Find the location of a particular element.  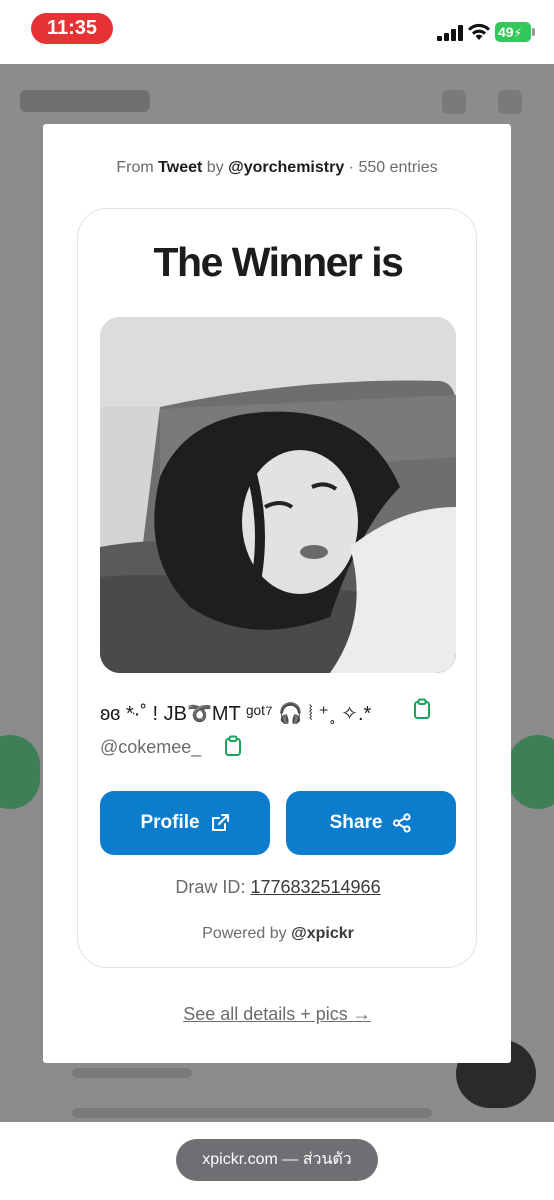

url-bar: xpickr.com — ส่วนตัว is located at coordinates (277, 1160).